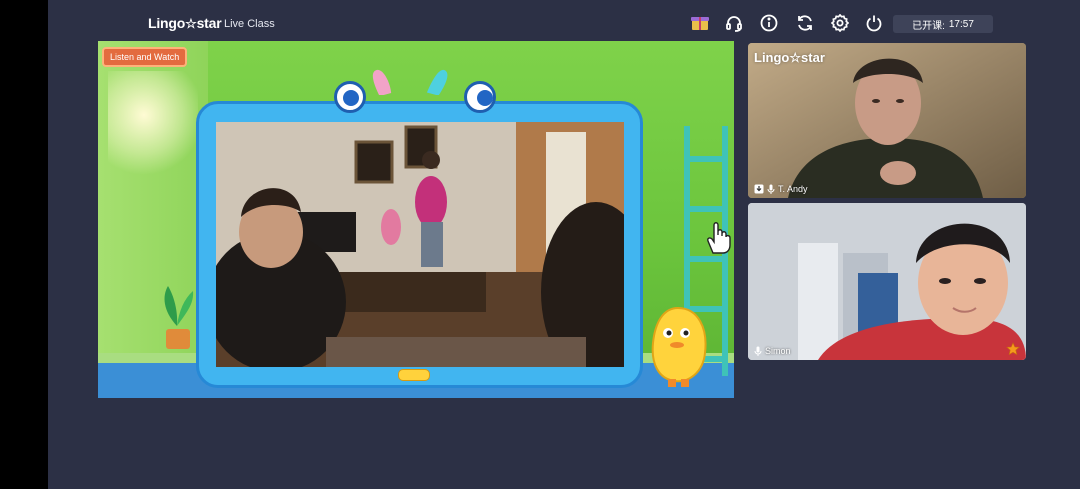 This screenshot has width=1080, height=489. I want to click on gift-box-icon, so click(700, 23).